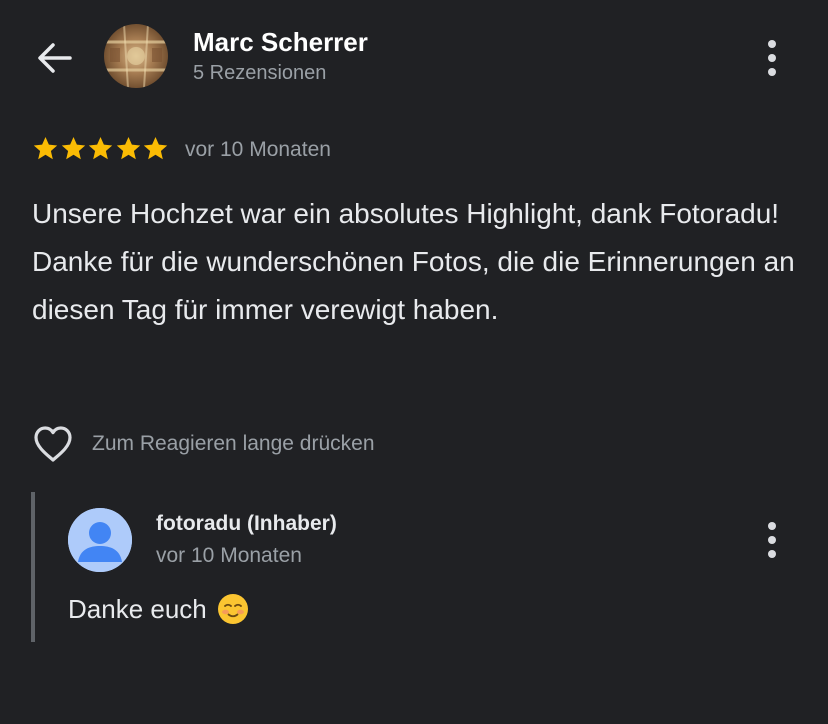  I want to click on arrow-left-icon, so click(55, 58).